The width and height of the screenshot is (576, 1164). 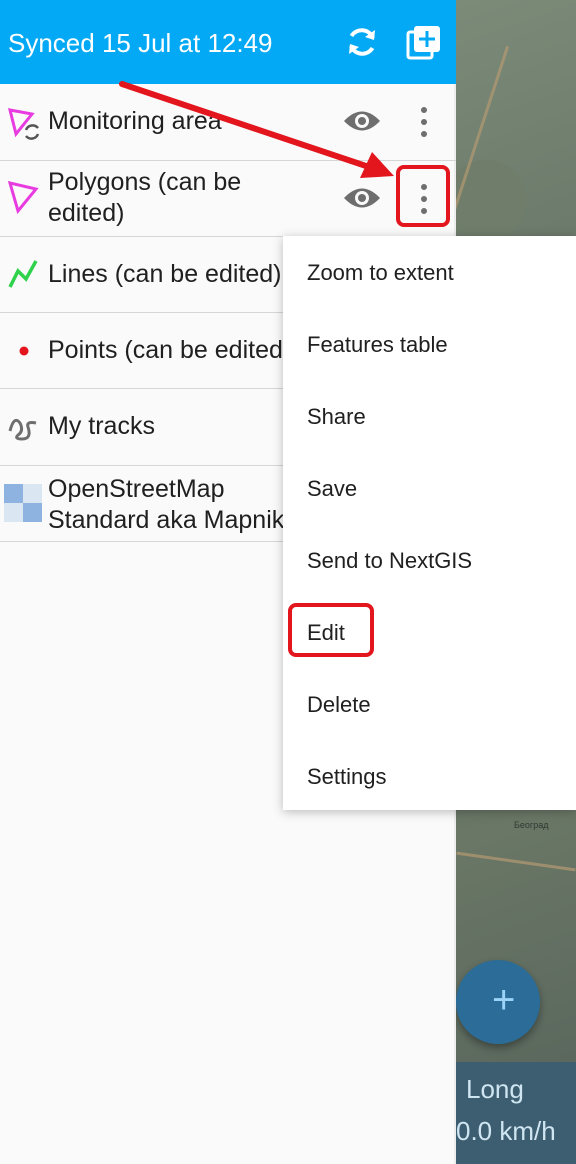 I want to click on layer-label: Monitoring area, so click(x=135, y=121).